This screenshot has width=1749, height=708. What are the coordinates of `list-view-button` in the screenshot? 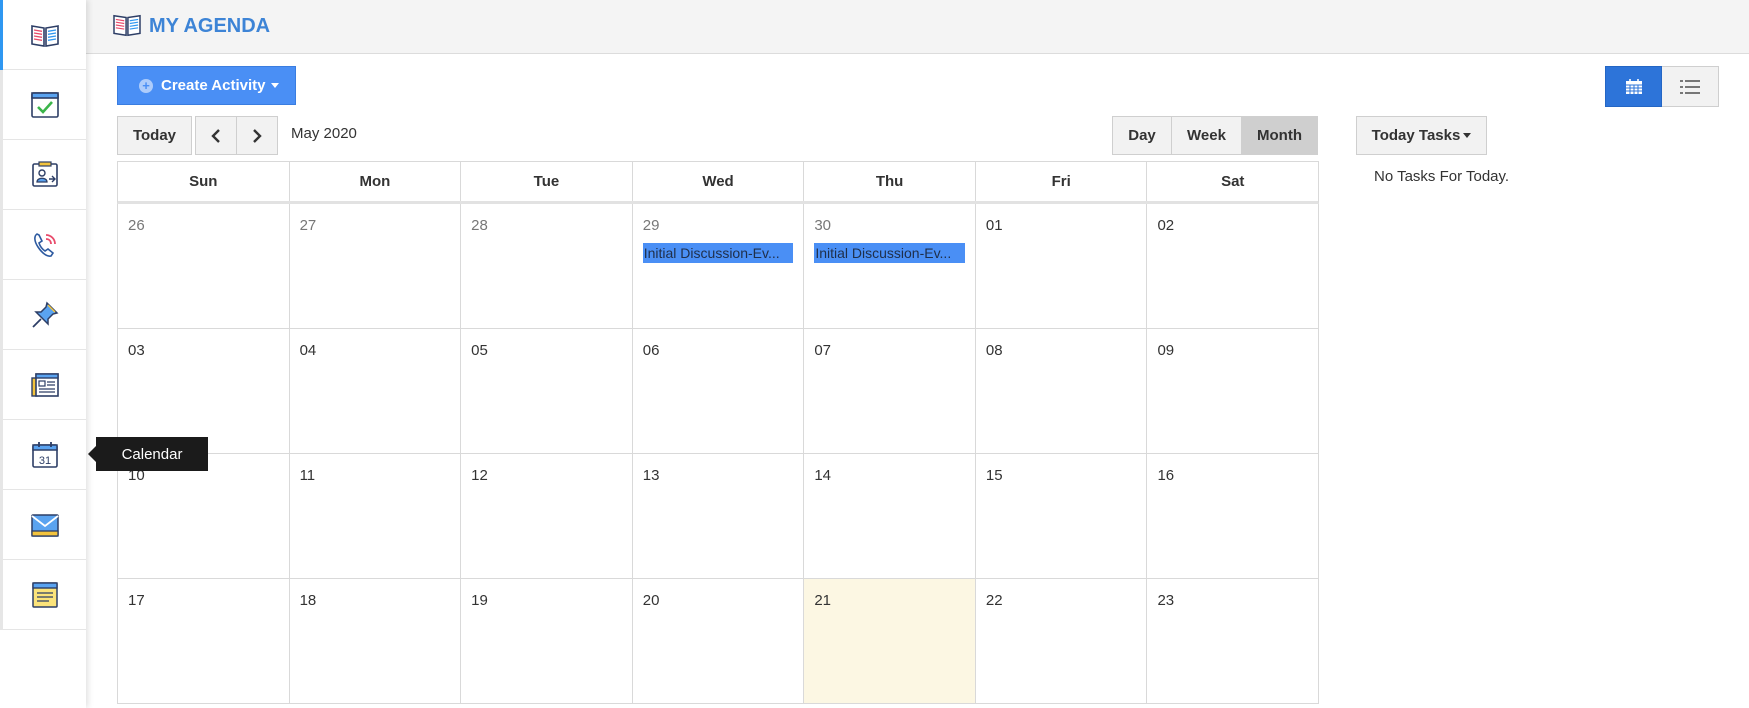 It's located at (1690, 86).